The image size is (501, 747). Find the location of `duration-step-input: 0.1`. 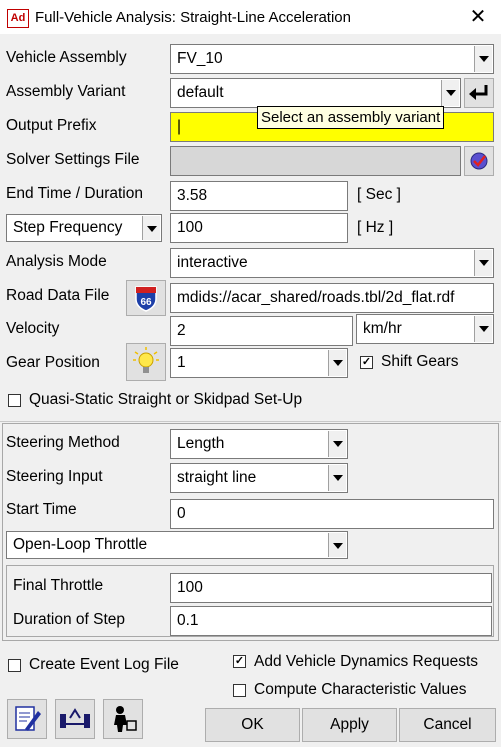

duration-step-input: 0.1 is located at coordinates (331, 621).